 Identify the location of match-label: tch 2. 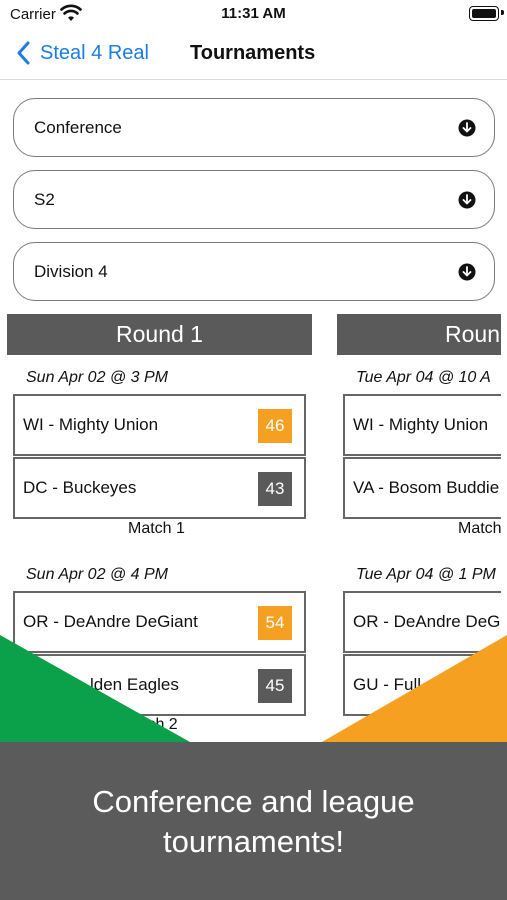
(160, 724).